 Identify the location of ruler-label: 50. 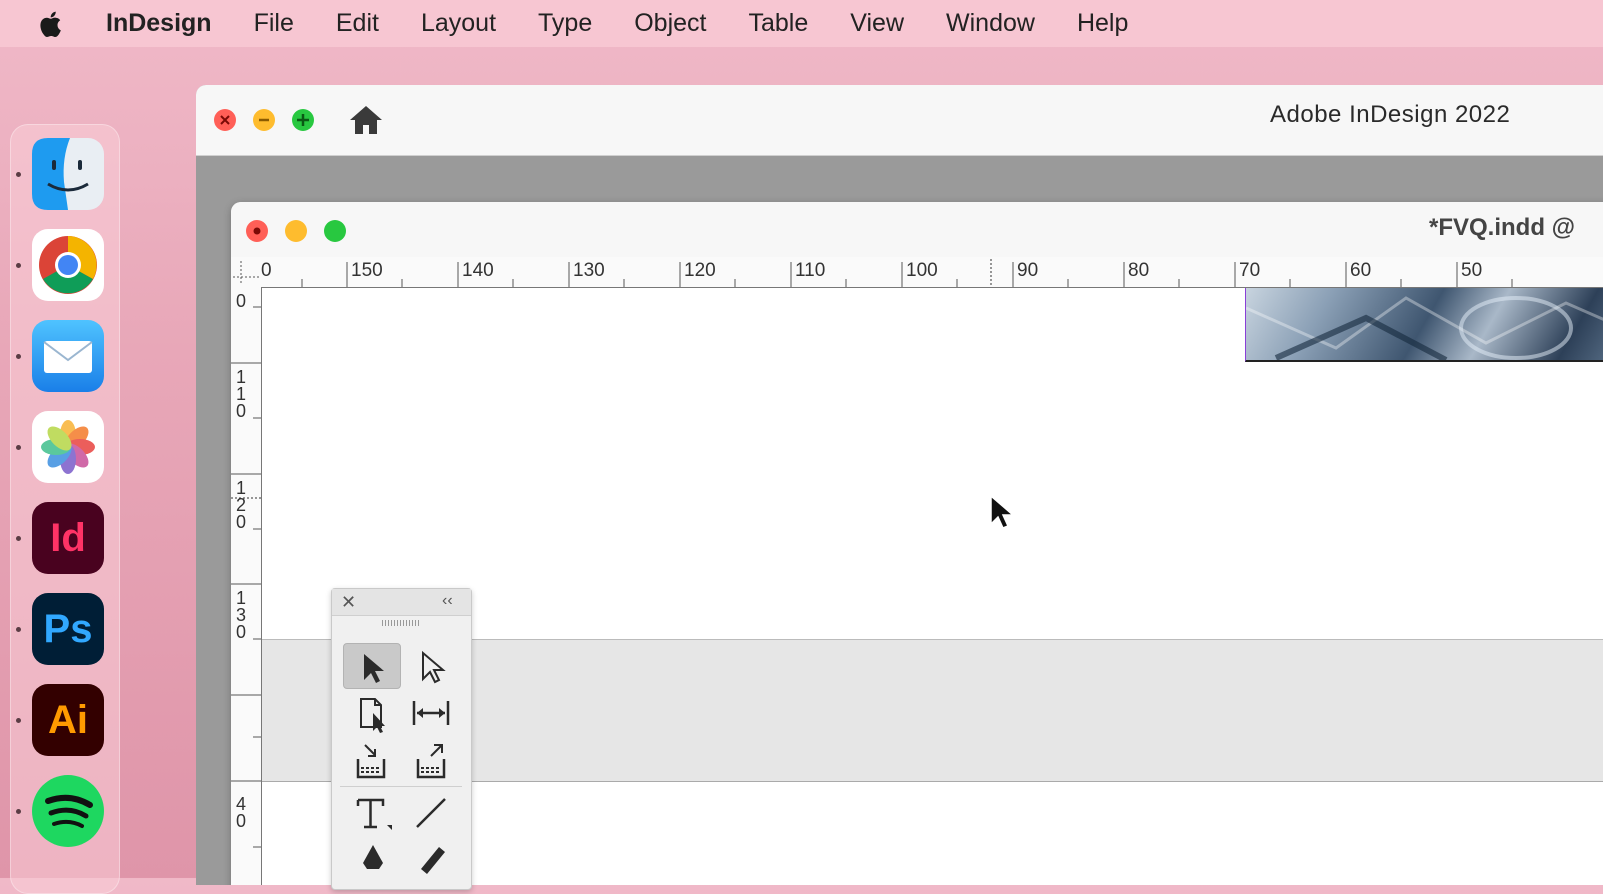
(1472, 270).